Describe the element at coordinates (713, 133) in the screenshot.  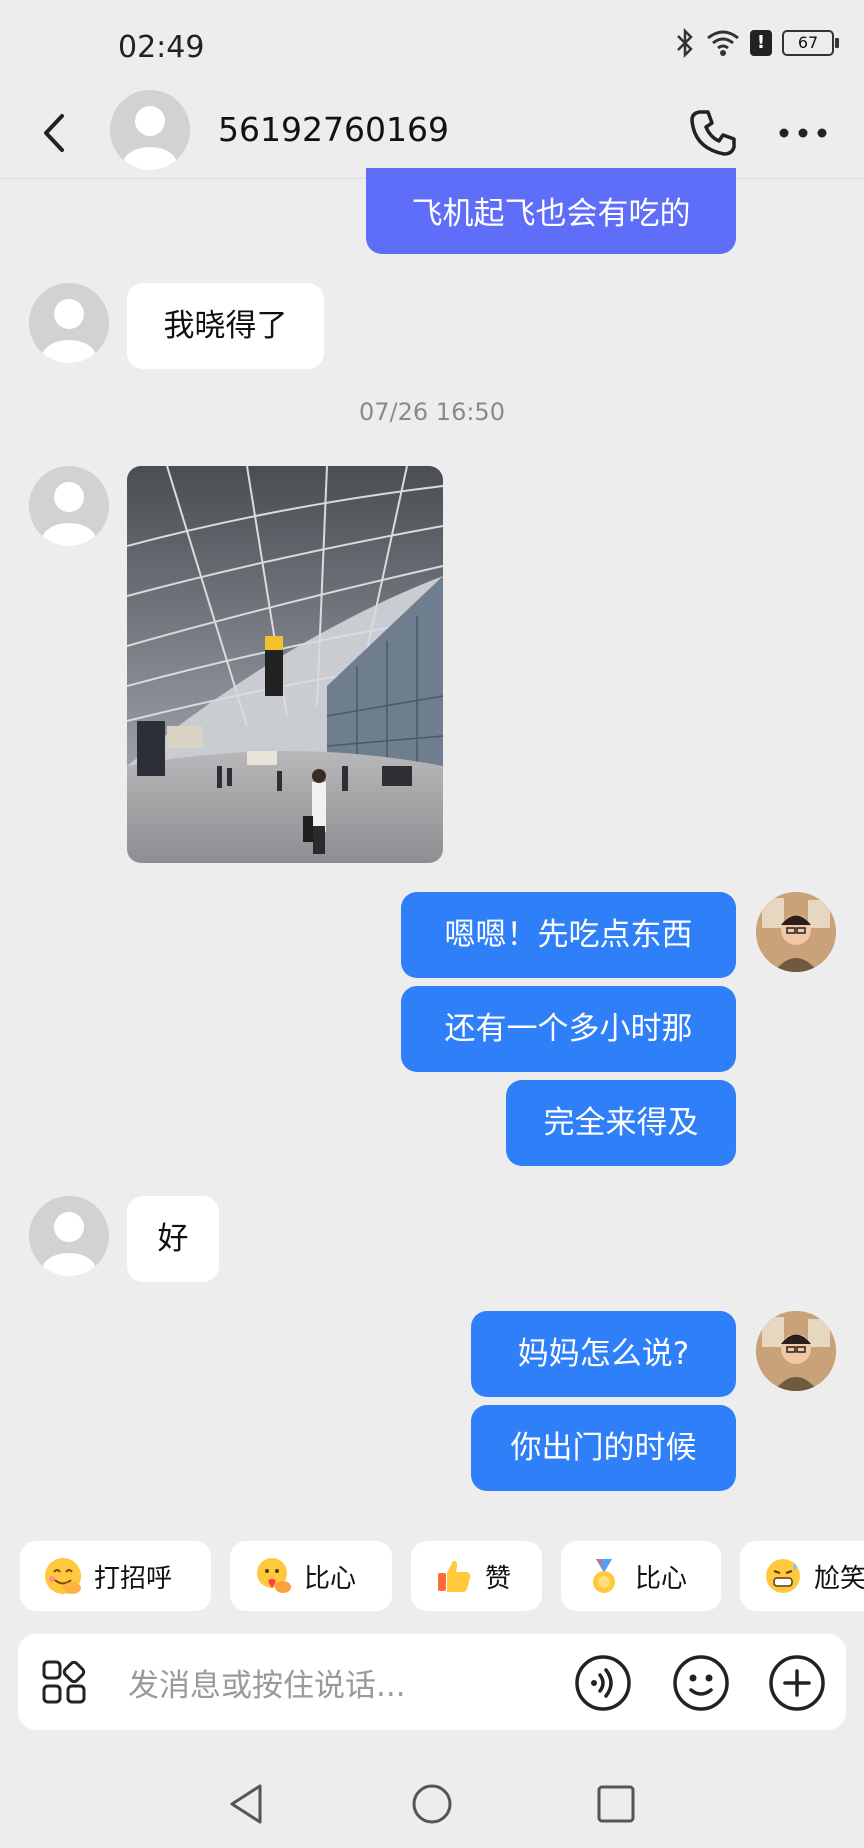
I see `phone-icon` at that location.